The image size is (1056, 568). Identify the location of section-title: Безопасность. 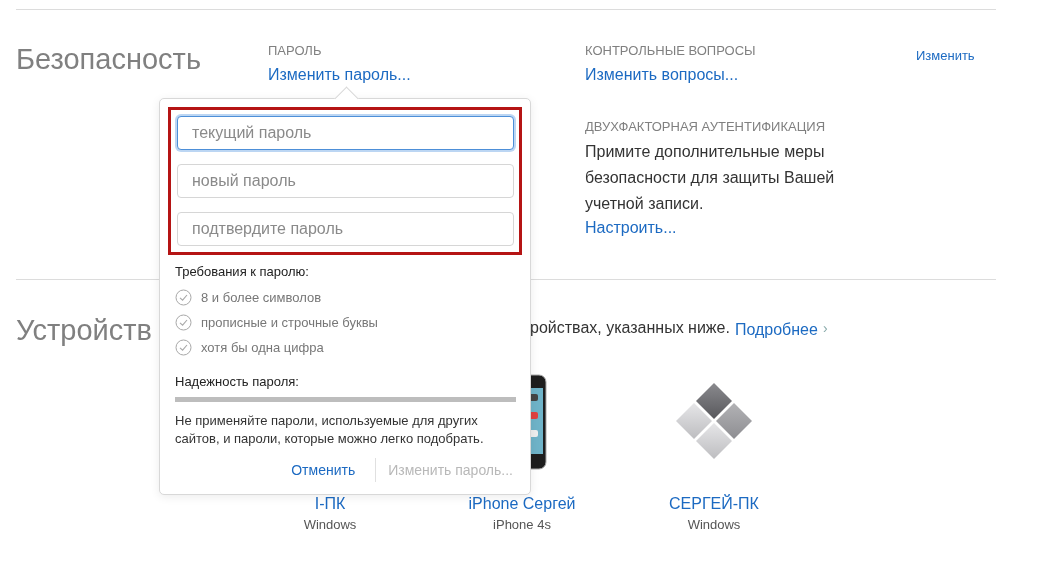
(108, 59).